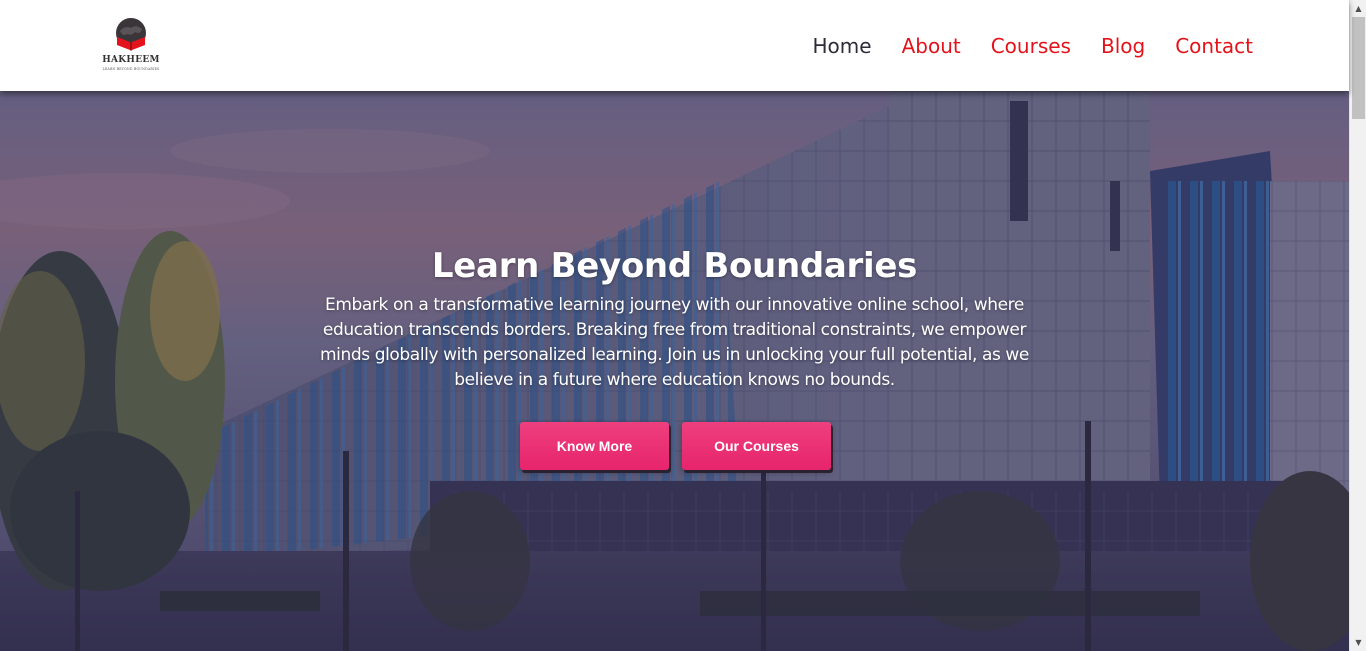  Describe the element at coordinates (1358, 68) in the screenshot. I see `scroll-thumb` at that location.